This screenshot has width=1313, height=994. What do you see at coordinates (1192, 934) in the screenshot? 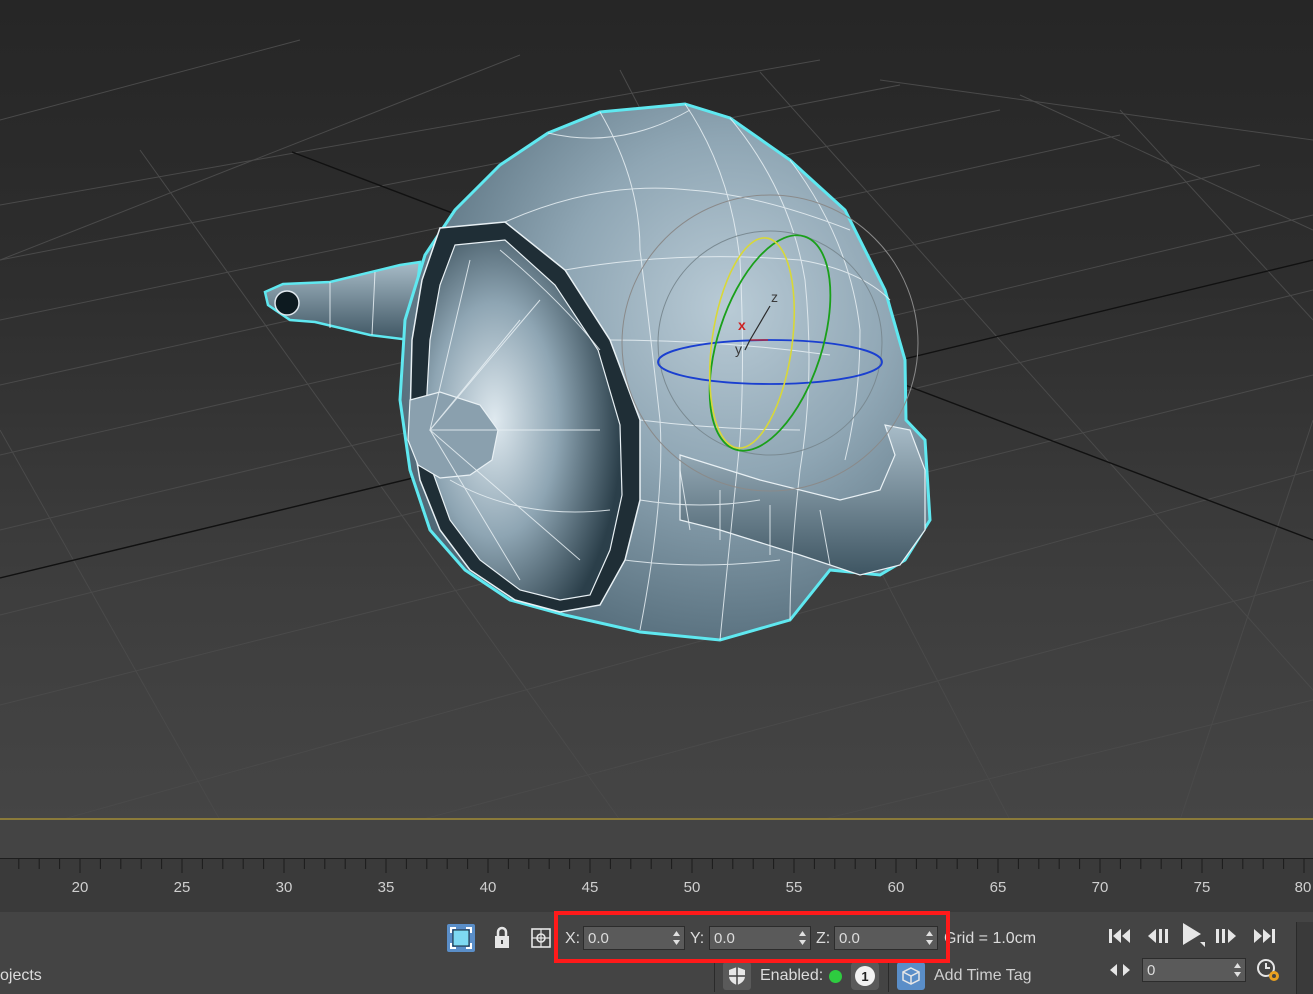
I see `play-icon` at bounding box center [1192, 934].